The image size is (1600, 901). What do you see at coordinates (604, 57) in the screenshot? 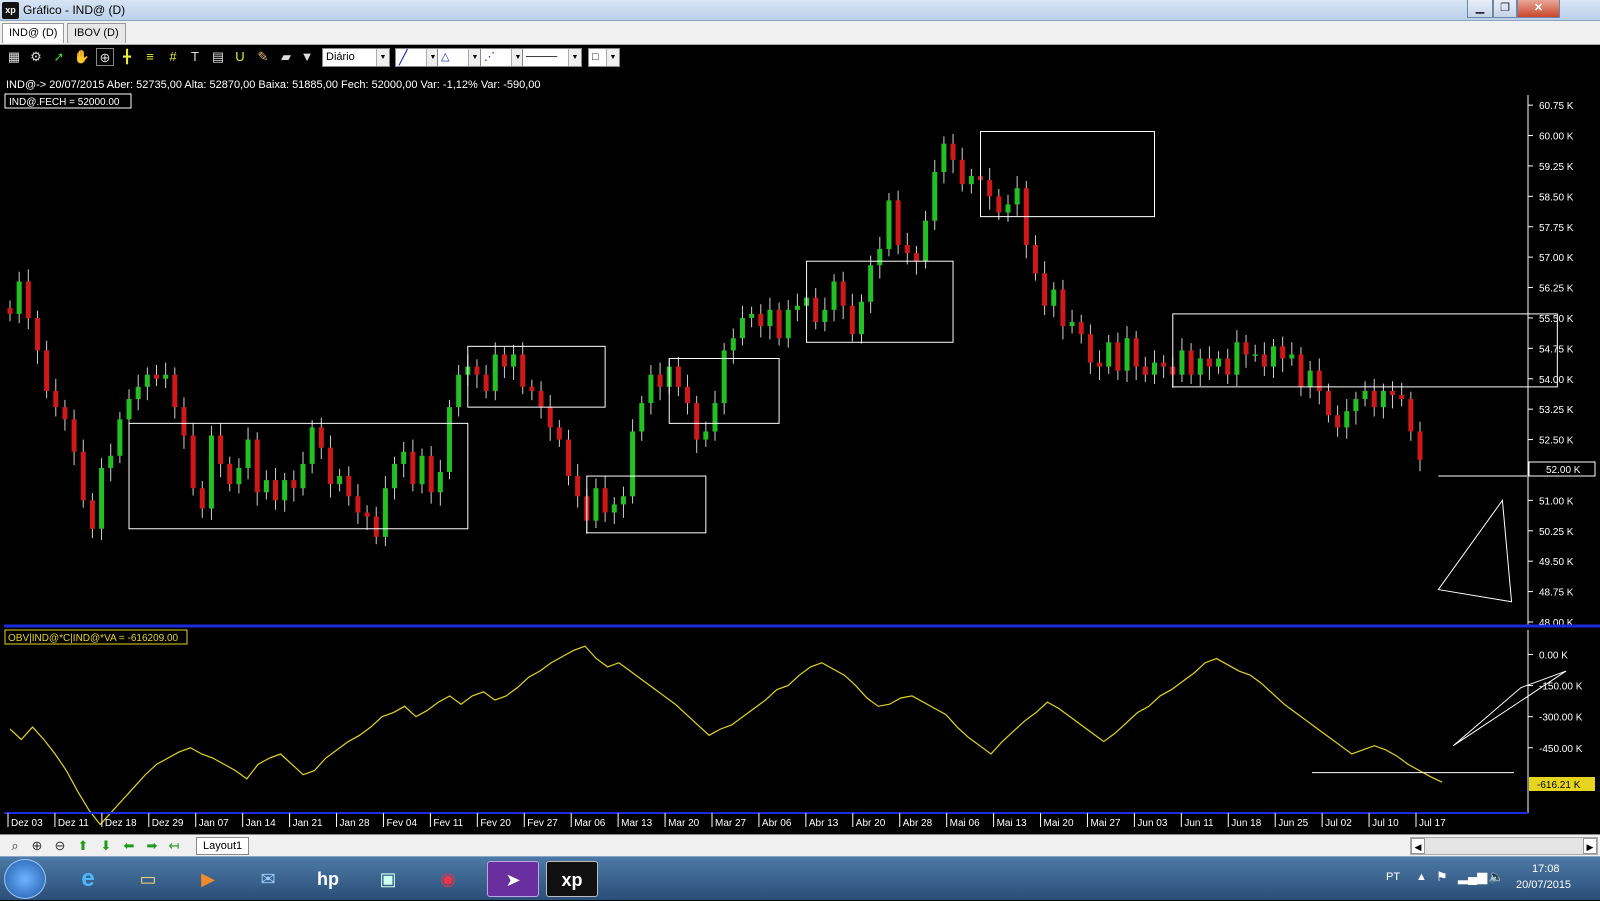
I see `color-select: □ ▼` at bounding box center [604, 57].